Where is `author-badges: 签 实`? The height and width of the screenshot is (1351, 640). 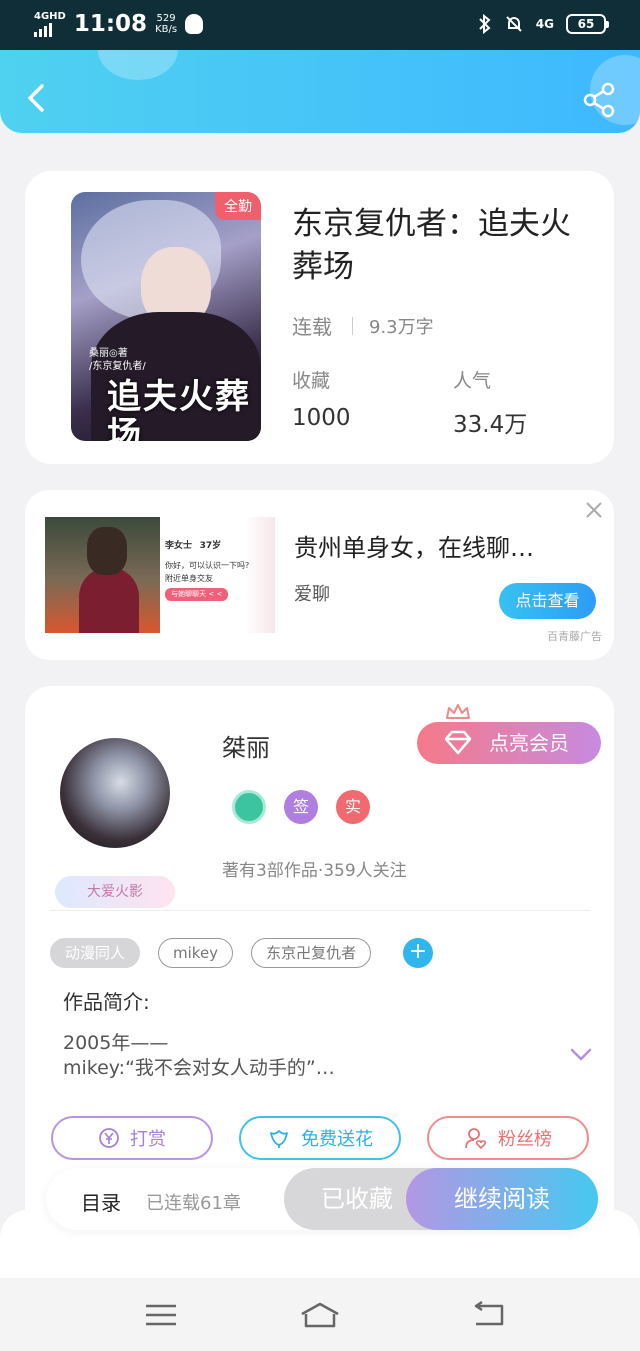 author-badges: 签 实 is located at coordinates (301, 807).